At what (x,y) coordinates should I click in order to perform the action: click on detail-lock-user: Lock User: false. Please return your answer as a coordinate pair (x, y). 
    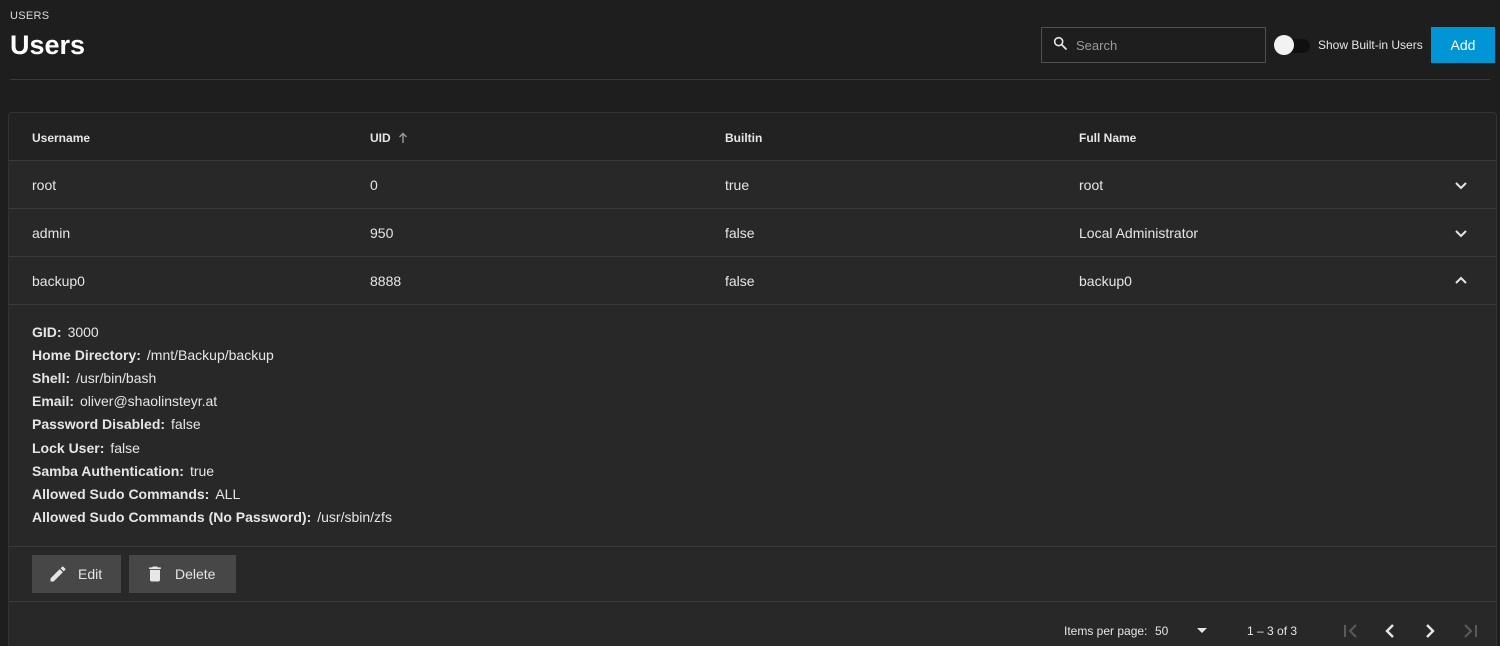
    Looking at the image, I should click on (86, 448).